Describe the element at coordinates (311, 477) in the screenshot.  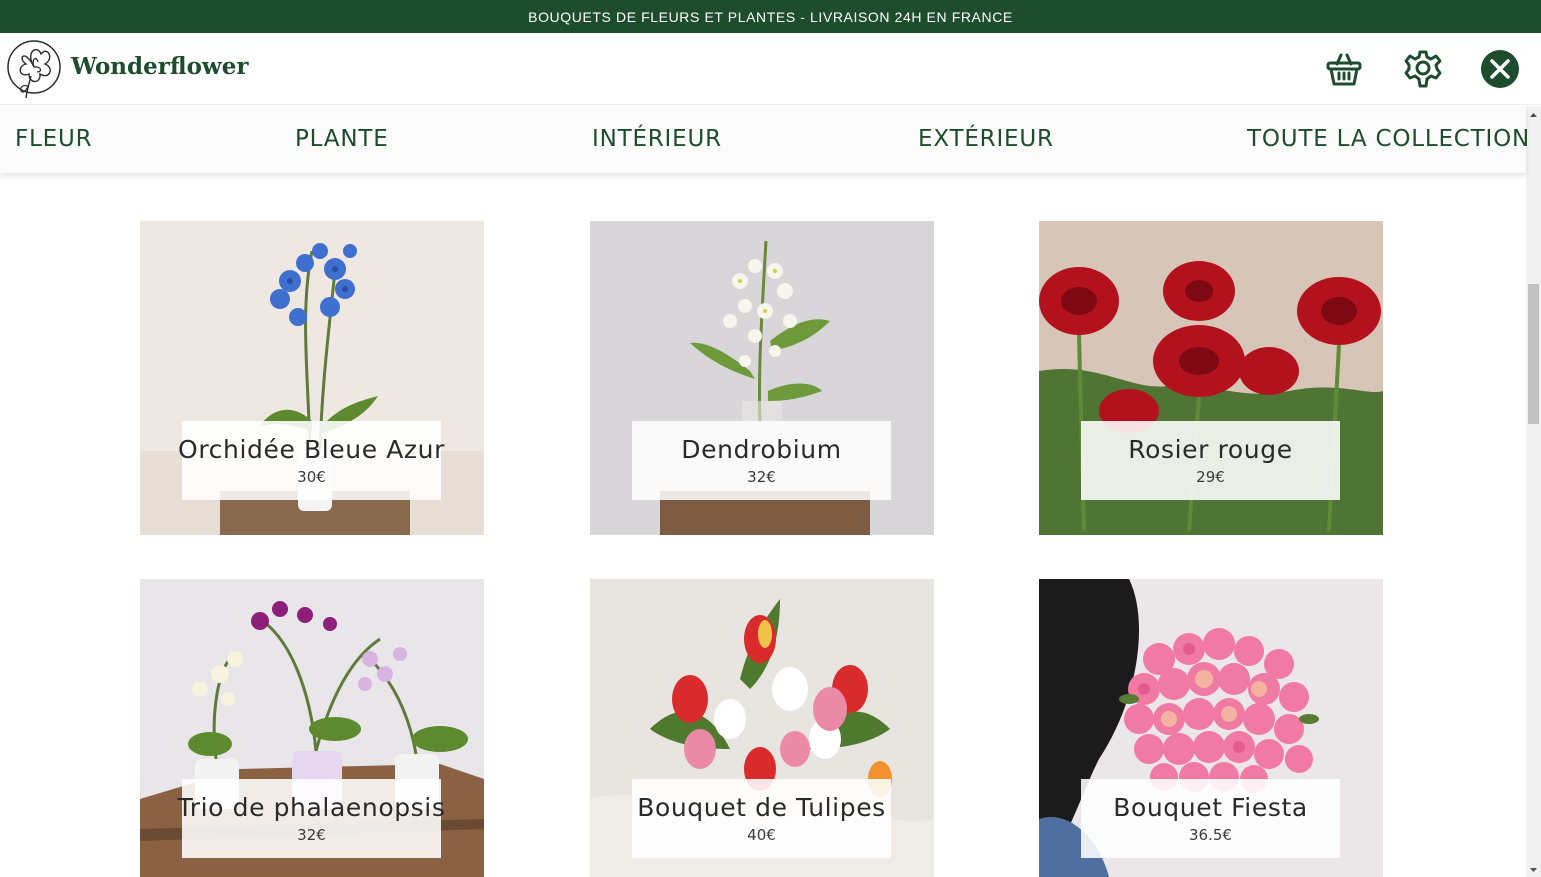
I see `product-price: 30€` at that location.